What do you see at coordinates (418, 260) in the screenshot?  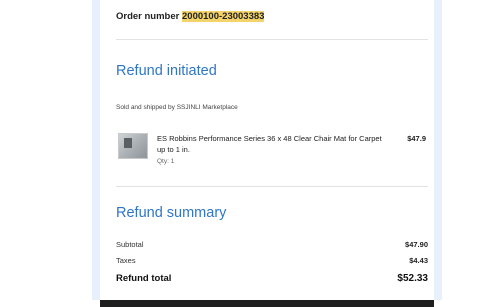 I see `taxes-value: $4.43` at bounding box center [418, 260].